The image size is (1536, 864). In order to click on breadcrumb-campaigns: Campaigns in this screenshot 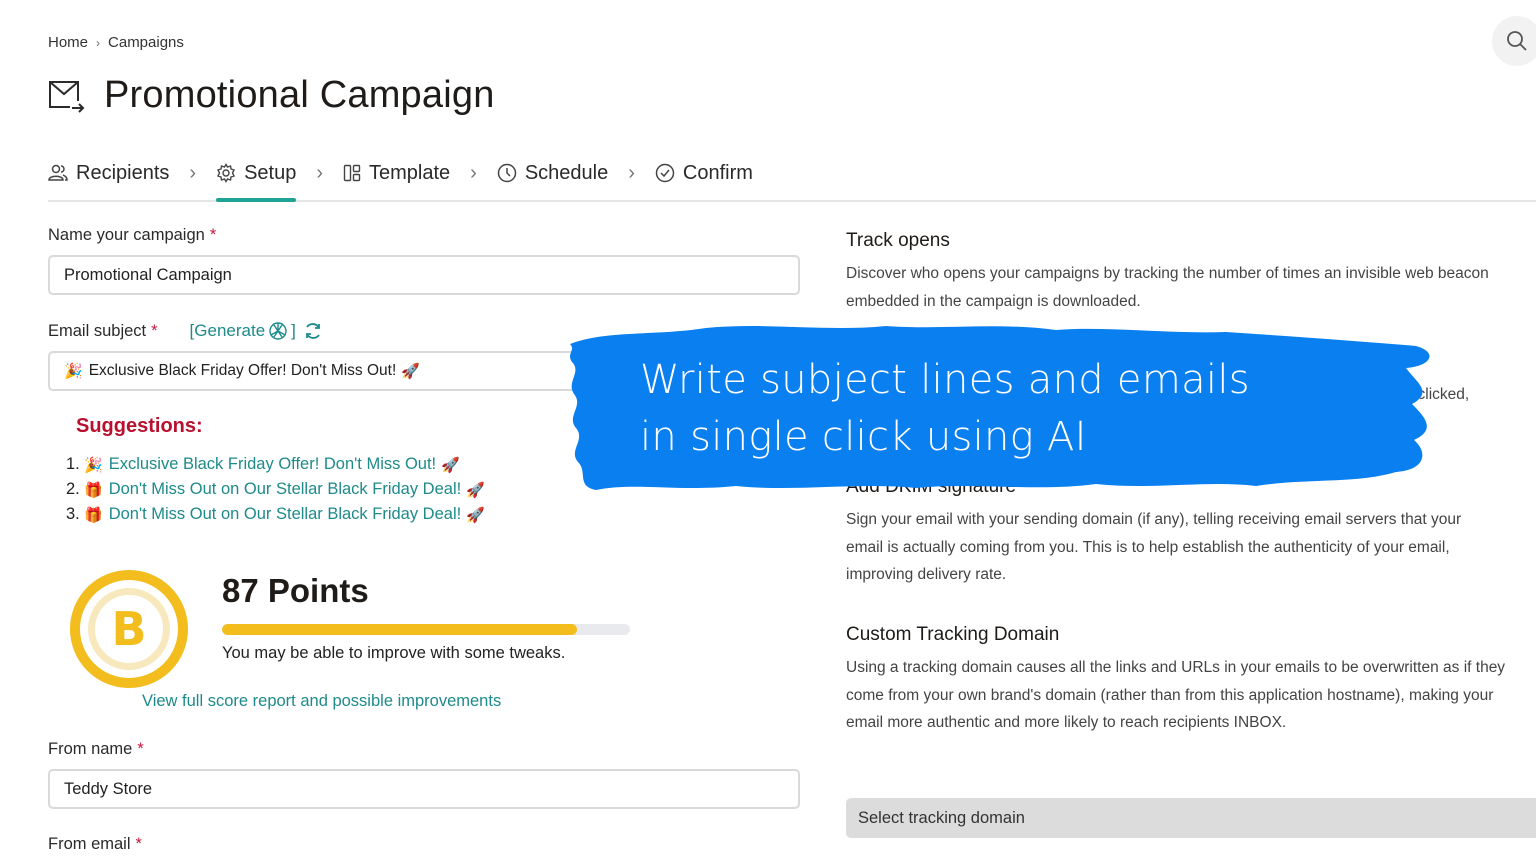, I will do `click(146, 42)`.